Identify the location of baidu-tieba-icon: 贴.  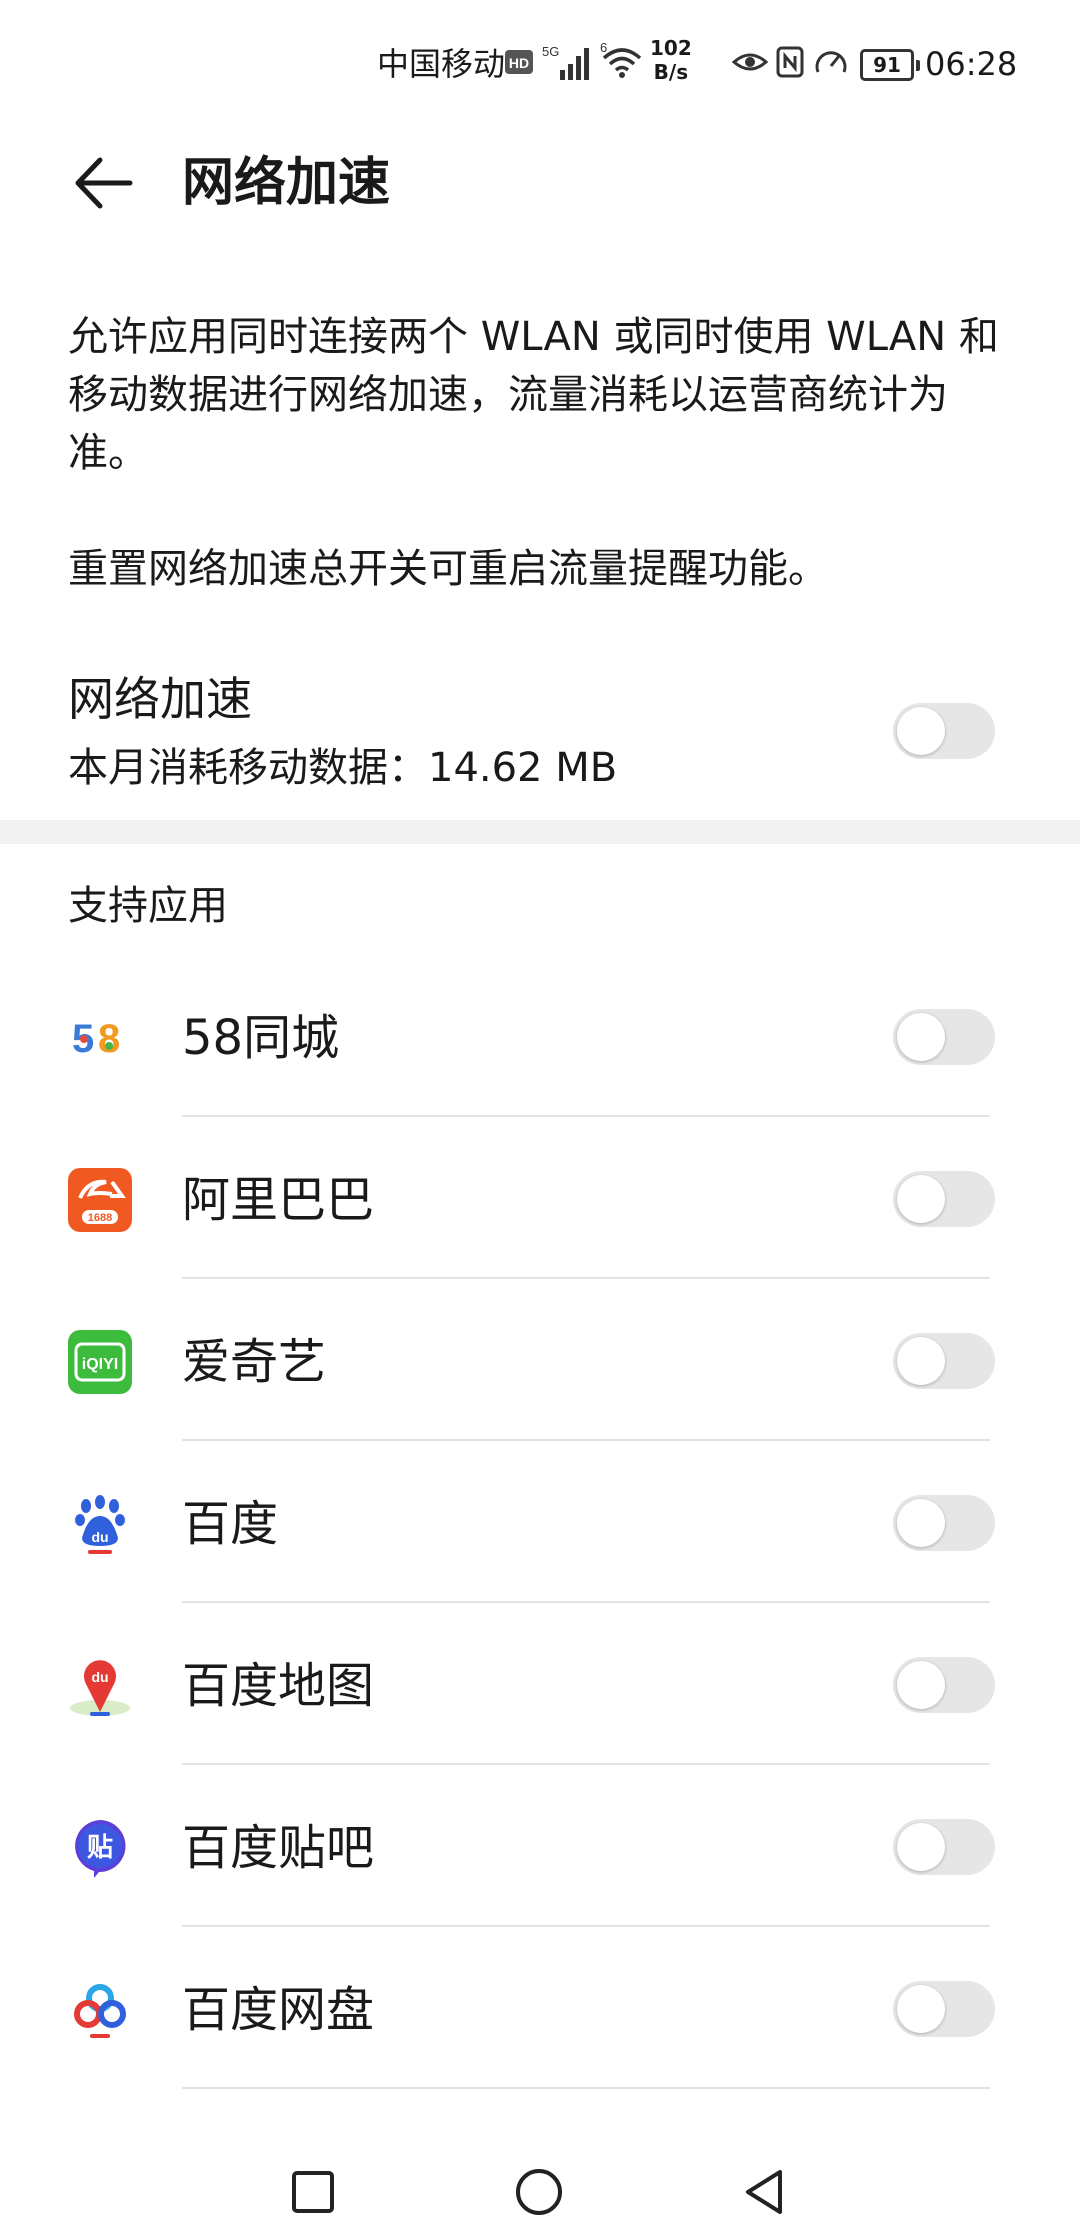
(100, 1849).